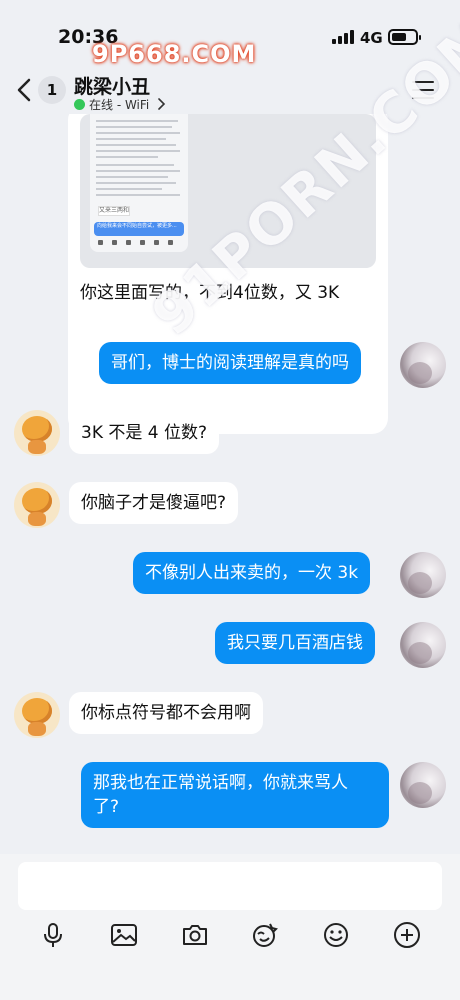 This screenshot has width=460, height=1000. Describe the element at coordinates (344, 37) in the screenshot. I see `signal-icon` at that location.